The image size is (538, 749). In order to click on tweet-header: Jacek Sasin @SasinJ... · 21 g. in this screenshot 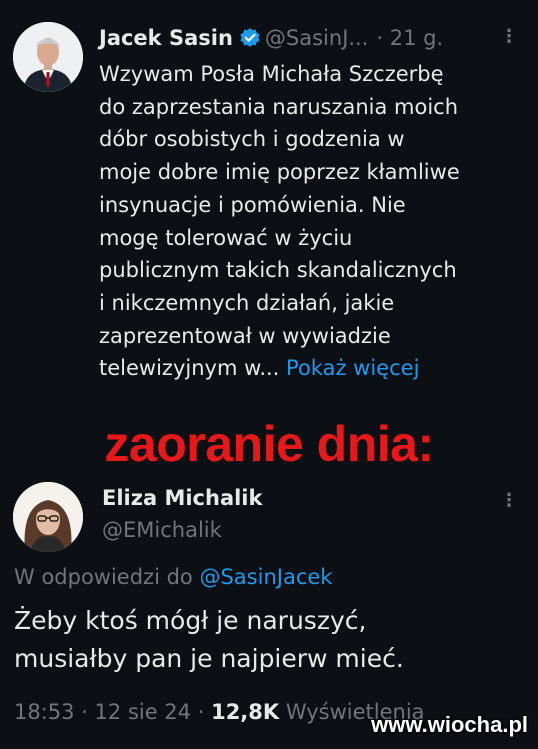, I will do `click(271, 38)`.